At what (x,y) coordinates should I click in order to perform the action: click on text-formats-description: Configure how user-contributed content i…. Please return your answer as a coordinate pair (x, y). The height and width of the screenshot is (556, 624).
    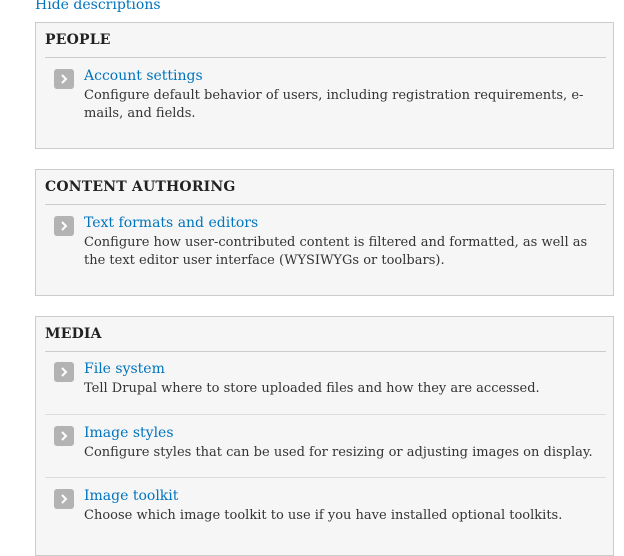
    Looking at the image, I should click on (336, 251).